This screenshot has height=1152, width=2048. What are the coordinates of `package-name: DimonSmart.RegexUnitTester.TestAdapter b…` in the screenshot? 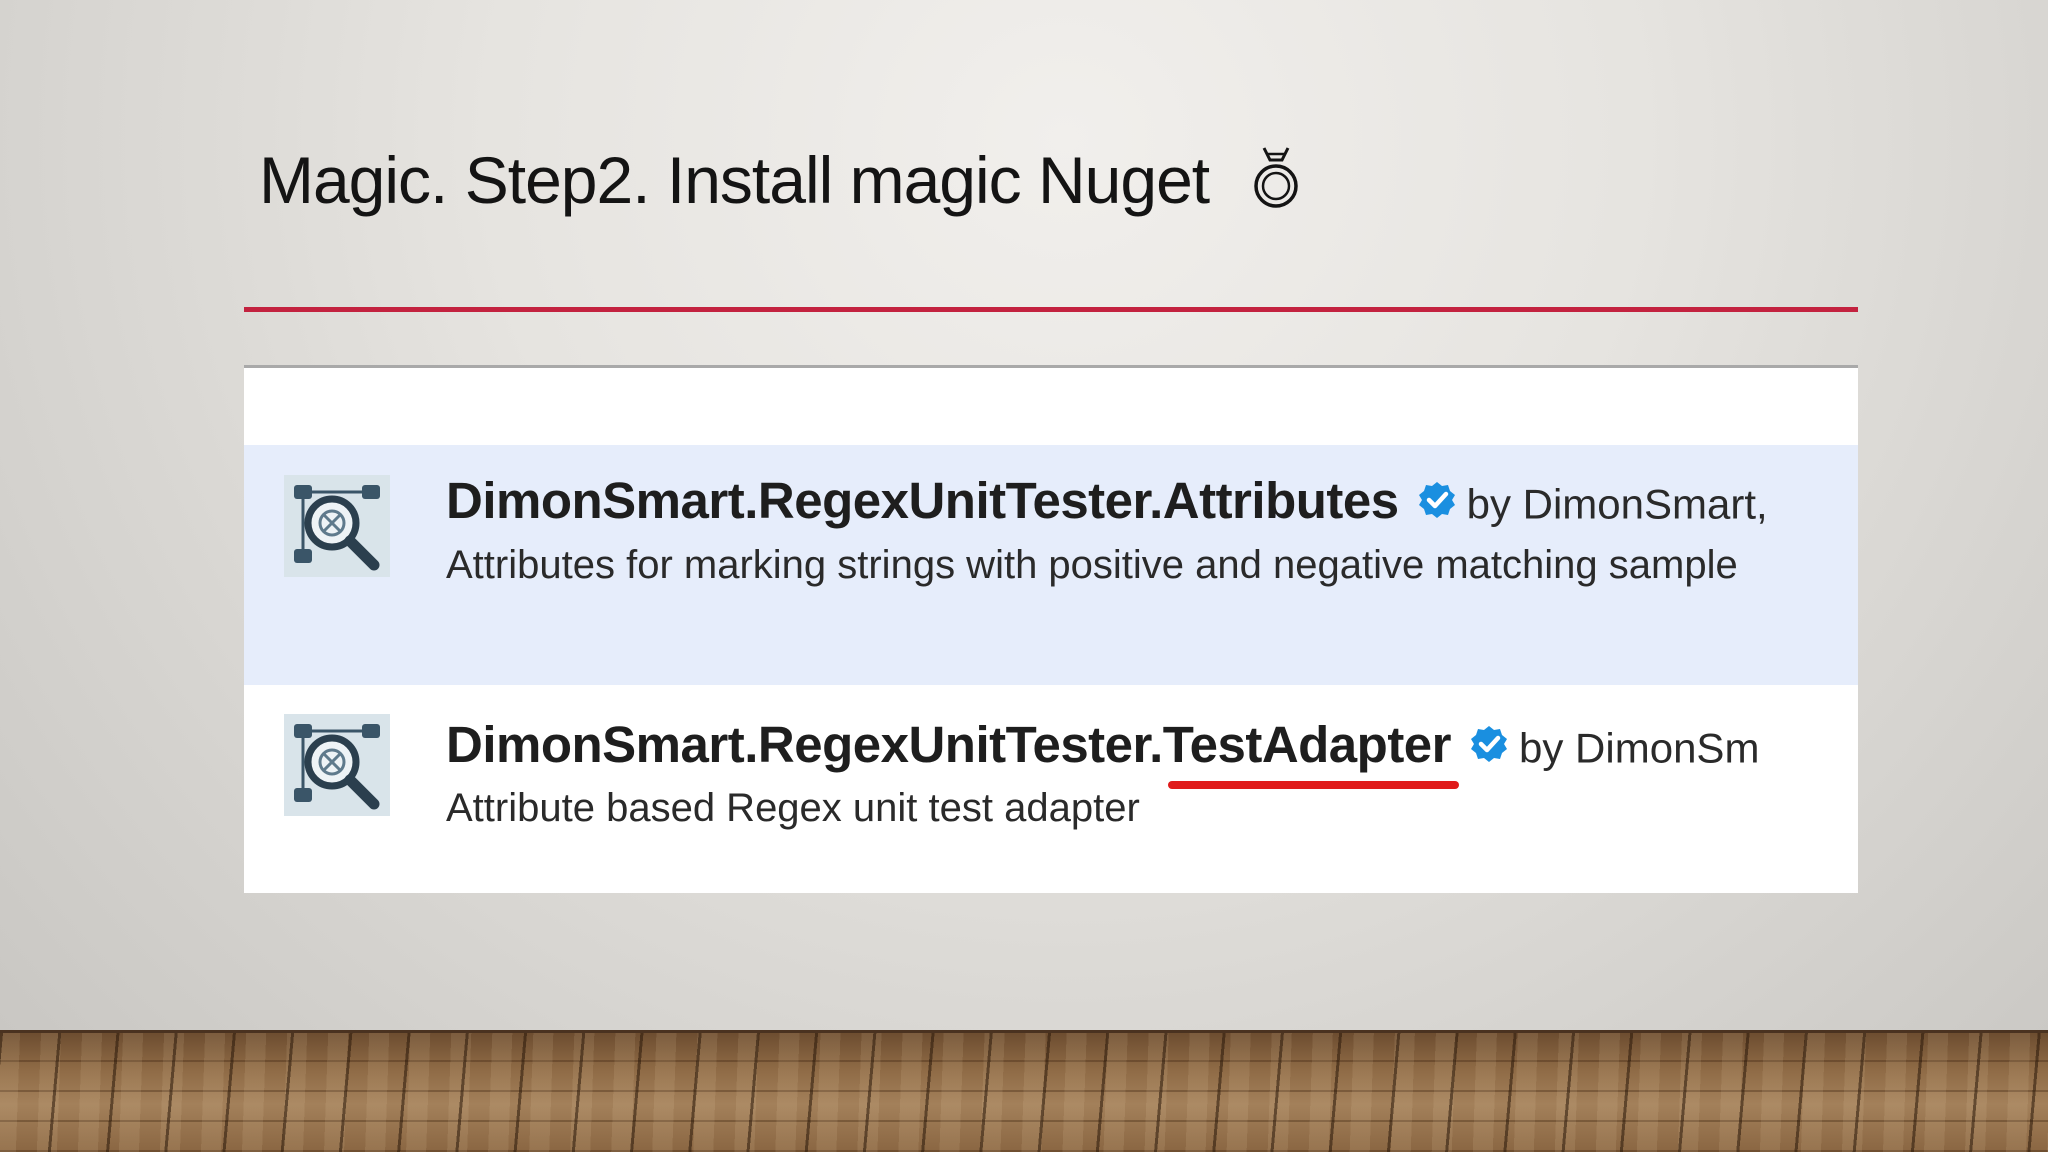 It's located at (1102, 752).